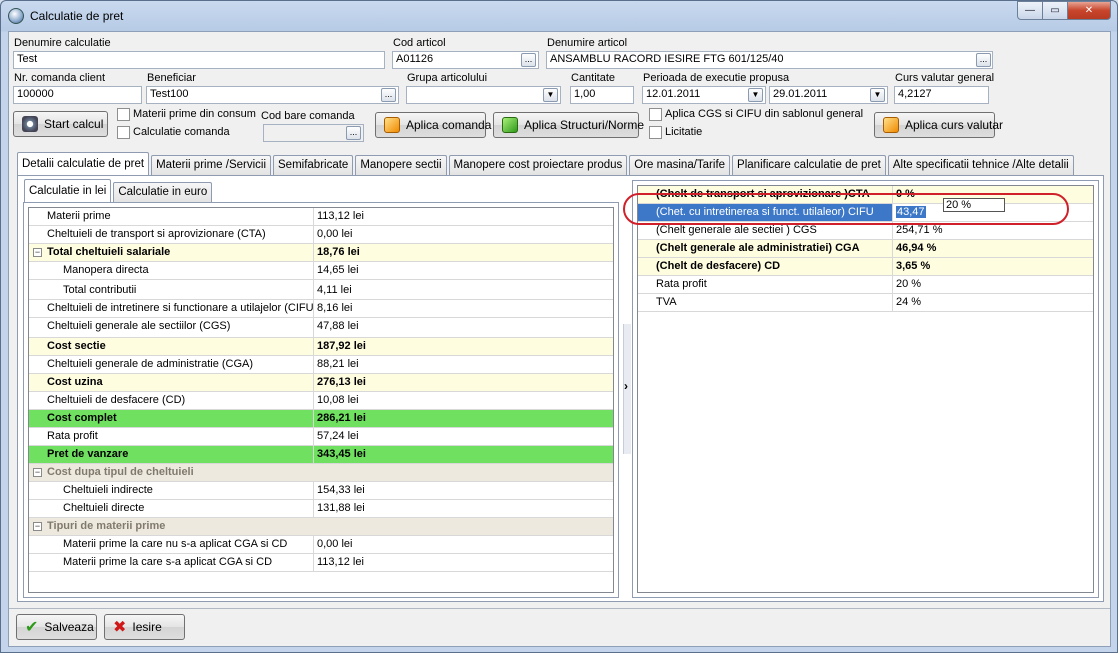 This screenshot has height=653, width=1118. Describe the element at coordinates (909, 284) in the screenshot. I see `row-value: 20 %` at that location.